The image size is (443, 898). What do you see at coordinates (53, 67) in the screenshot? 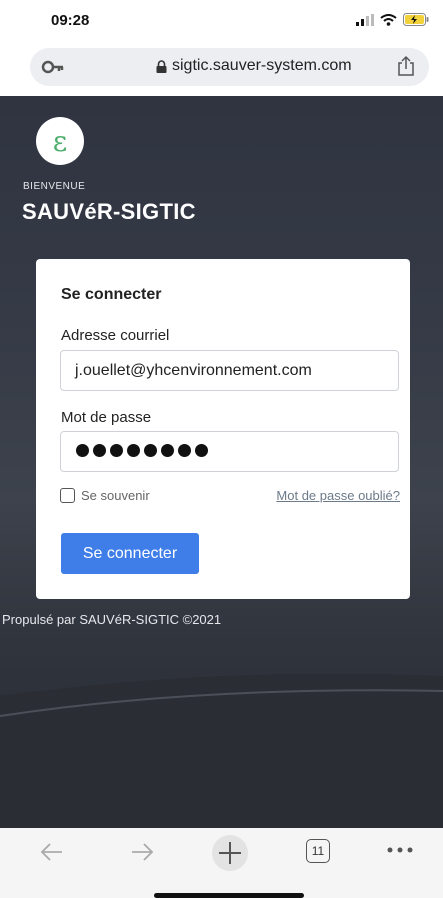
I see `key-icon` at bounding box center [53, 67].